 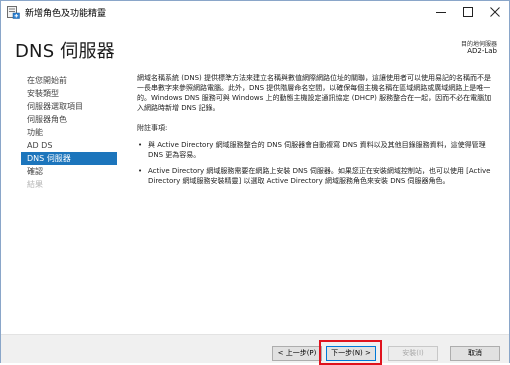 I want to click on destination-server-value: AD2-Lab, so click(x=482, y=51).